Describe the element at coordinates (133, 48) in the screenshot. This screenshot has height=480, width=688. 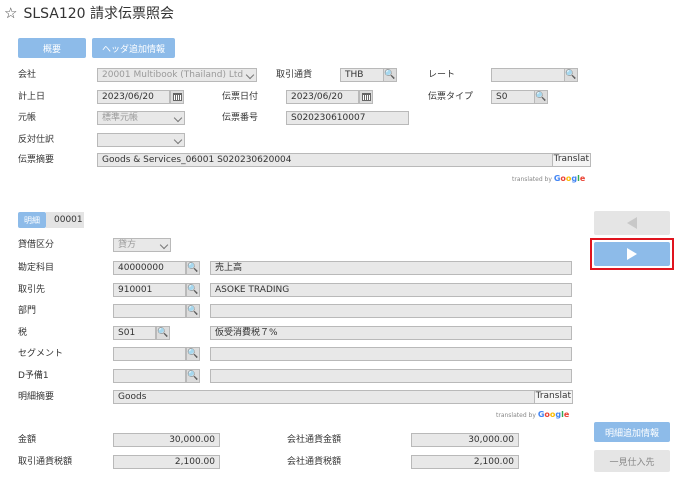
I see `tab-header-extra: ヘッダ追加情報` at that location.